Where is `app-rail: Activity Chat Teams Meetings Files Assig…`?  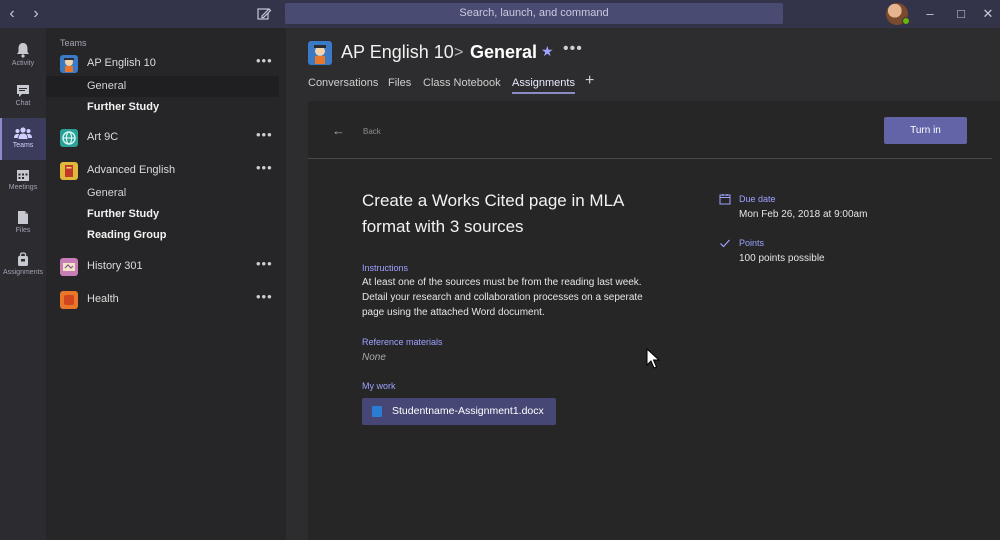 app-rail: Activity Chat Teams Meetings Files Assig… is located at coordinates (23, 284).